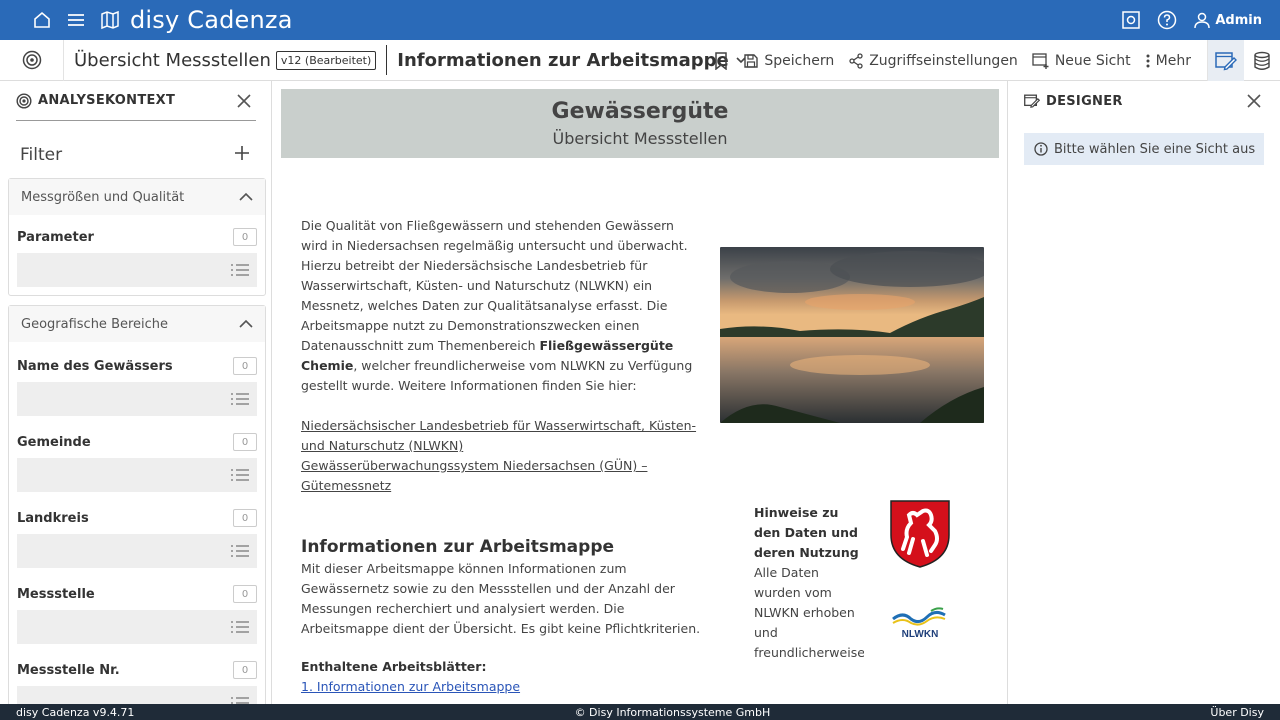 Image resolution: width=1280 pixels, height=720 pixels. What do you see at coordinates (1148, 60) in the screenshot?
I see `more-icon` at bounding box center [1148, 60].